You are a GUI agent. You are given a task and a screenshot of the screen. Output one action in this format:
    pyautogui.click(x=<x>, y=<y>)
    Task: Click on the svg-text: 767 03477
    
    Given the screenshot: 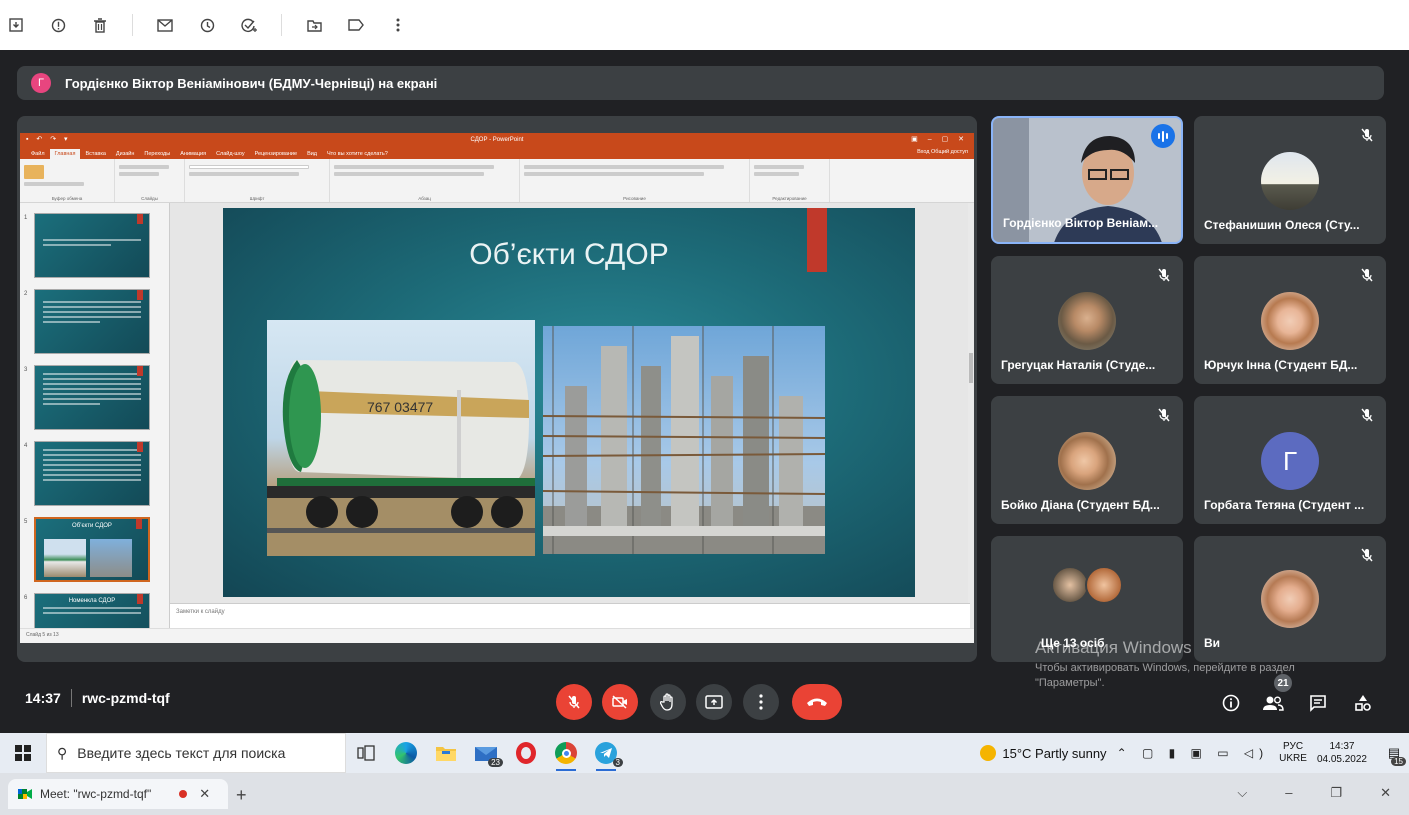 What is the action you would take?
    pyautogui.click(x=400, y=407)
    